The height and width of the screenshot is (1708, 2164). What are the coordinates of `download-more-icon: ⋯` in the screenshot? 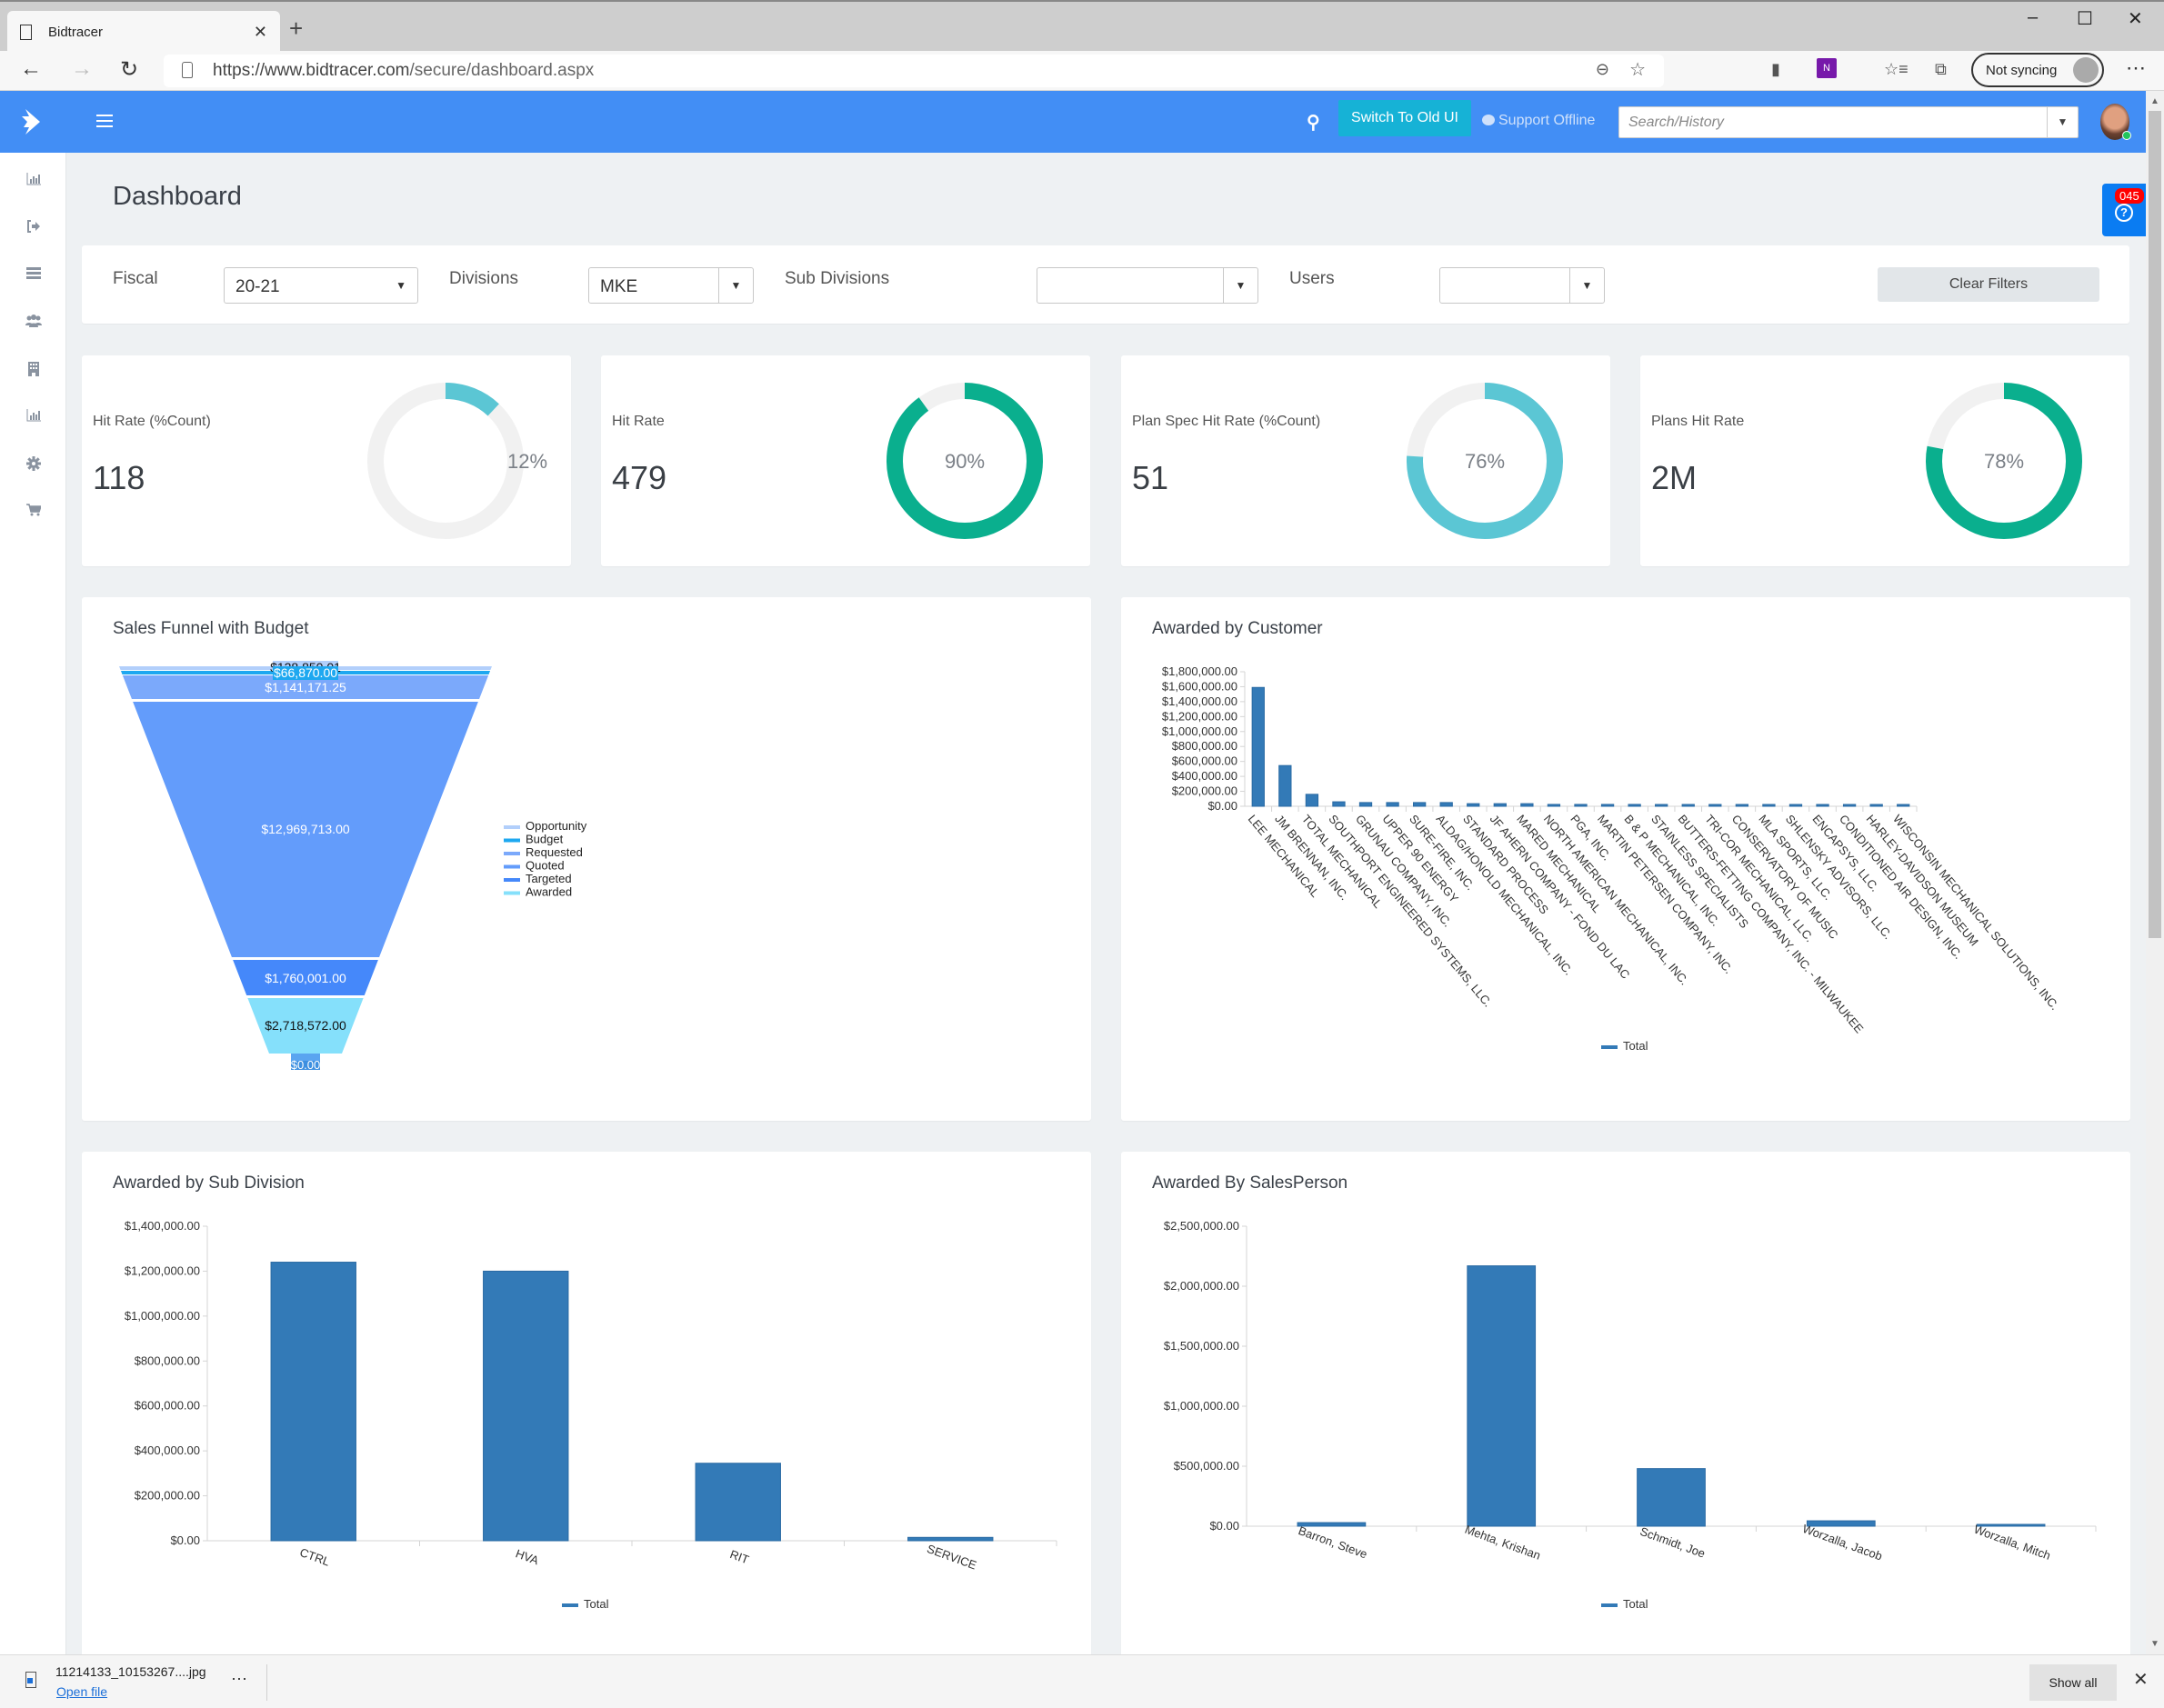 It's located at (239, 1680).